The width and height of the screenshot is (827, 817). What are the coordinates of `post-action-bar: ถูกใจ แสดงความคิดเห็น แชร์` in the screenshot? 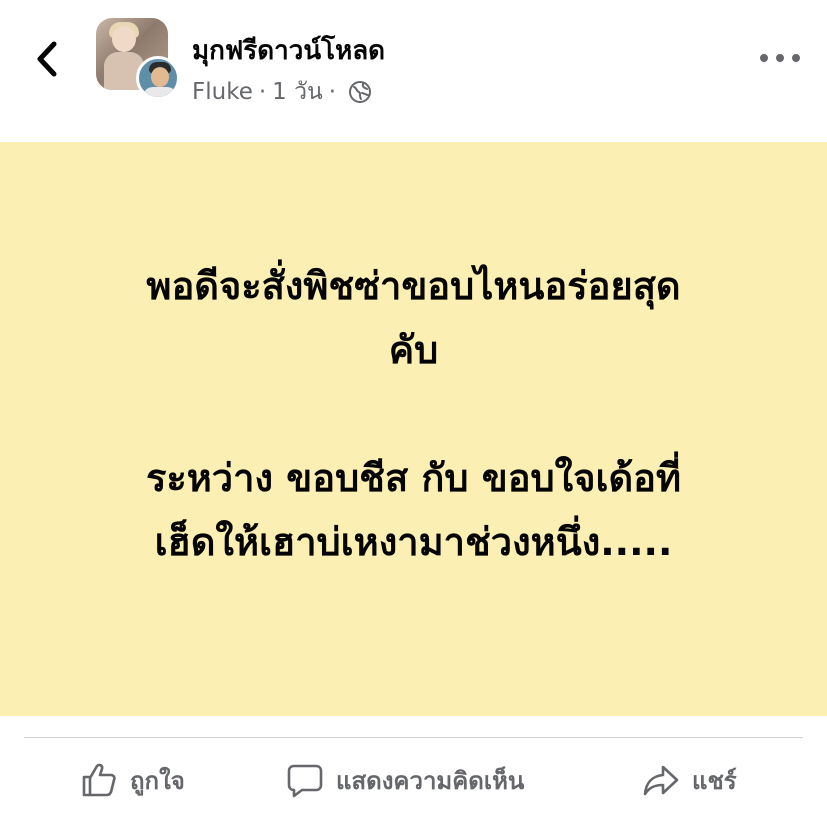 It's located at (413, 778).